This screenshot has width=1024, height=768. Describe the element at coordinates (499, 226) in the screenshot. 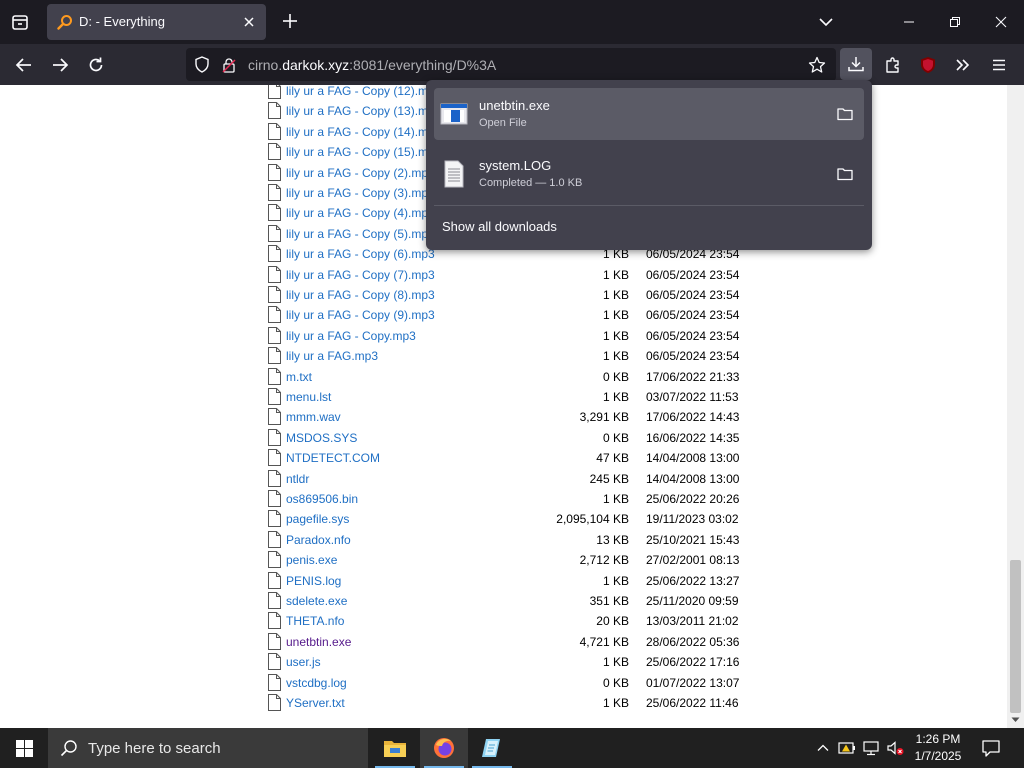

I see `show-all-downloads-button: Show all downloads` at that location.